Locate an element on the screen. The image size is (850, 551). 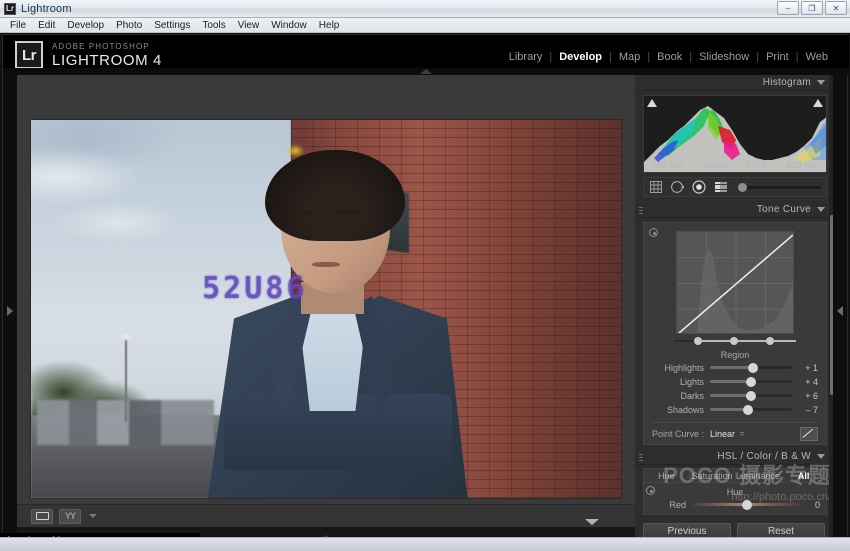
tone-curve-panel-header: Tone Curve is located at coordinates (735, 210).